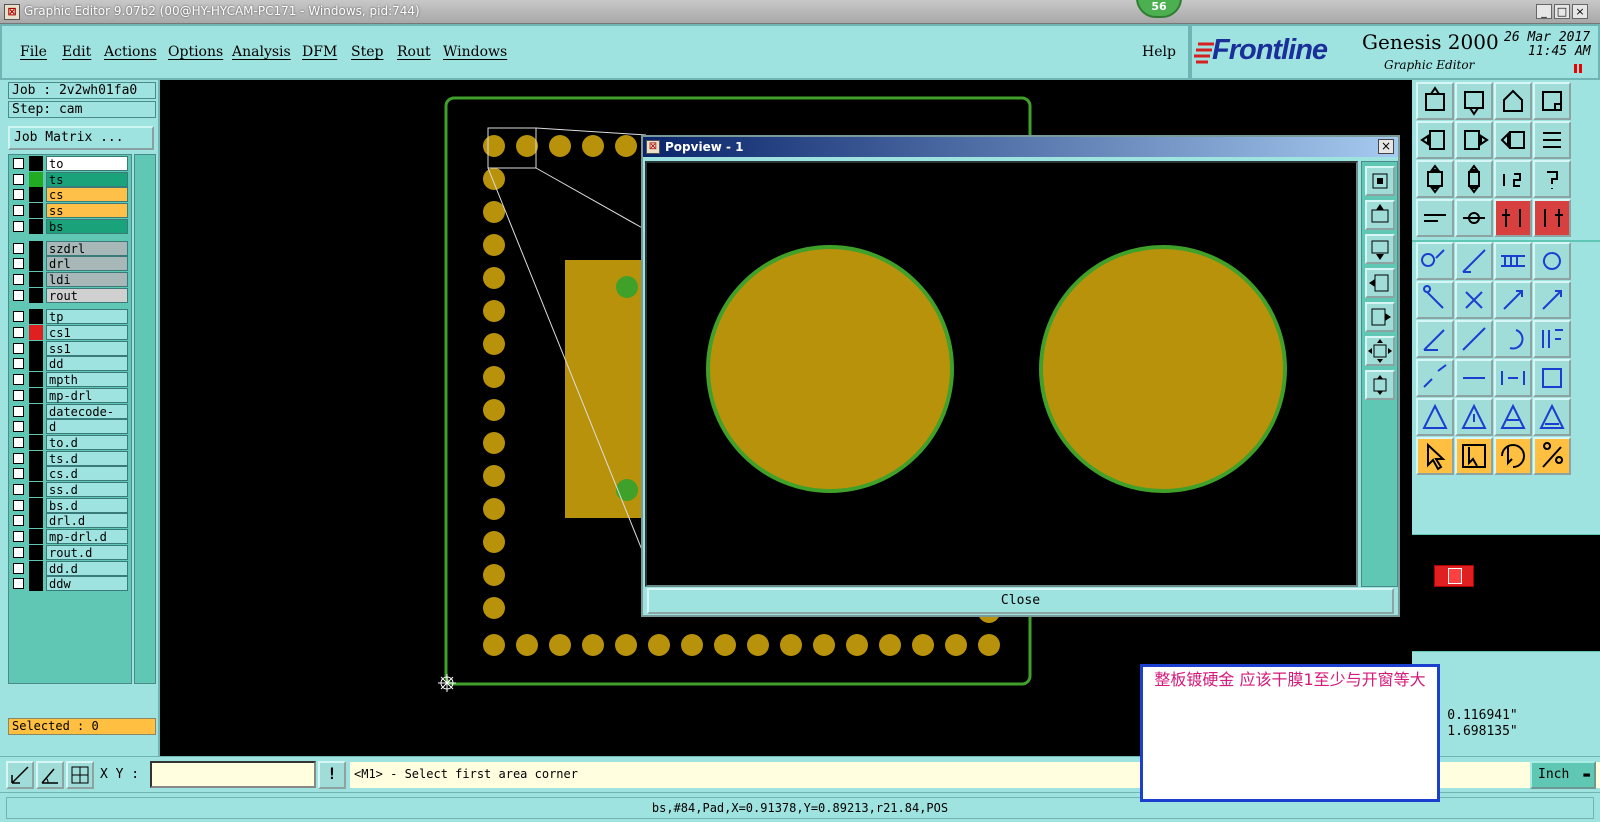  Describe the element at coordinates (1552, 261) in the screenshot. I see `pad-icon` at that location.